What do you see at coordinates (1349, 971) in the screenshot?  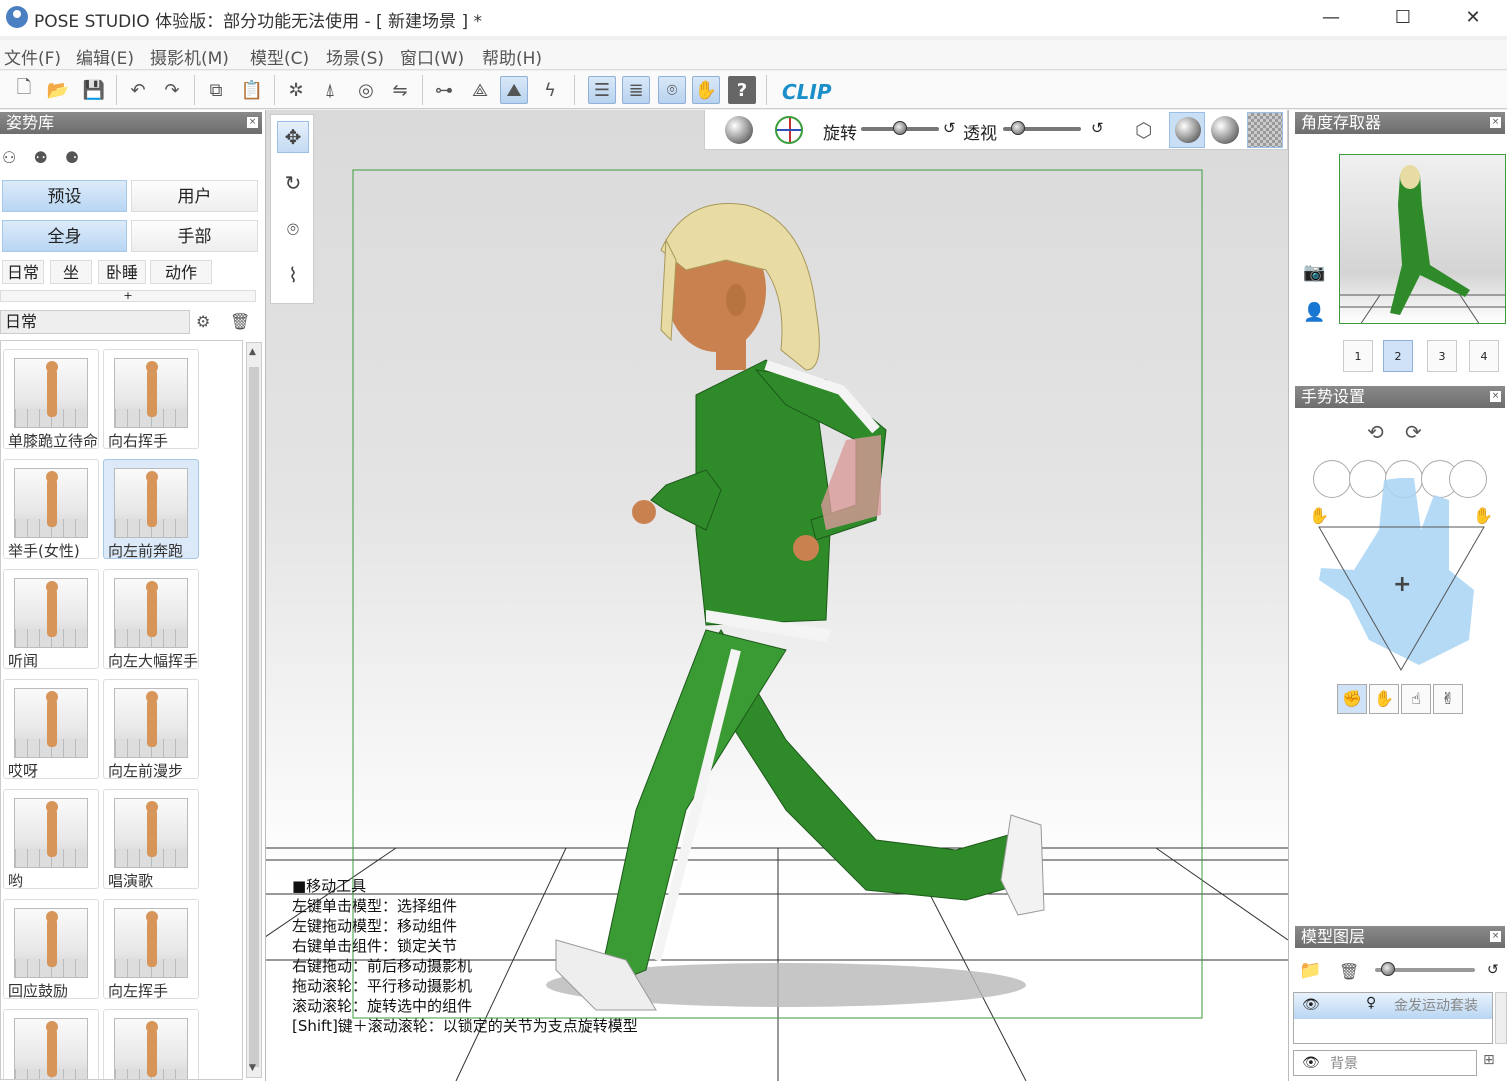 I see `delete-model-icon: 🗑` at bounding box center [1349, 971].